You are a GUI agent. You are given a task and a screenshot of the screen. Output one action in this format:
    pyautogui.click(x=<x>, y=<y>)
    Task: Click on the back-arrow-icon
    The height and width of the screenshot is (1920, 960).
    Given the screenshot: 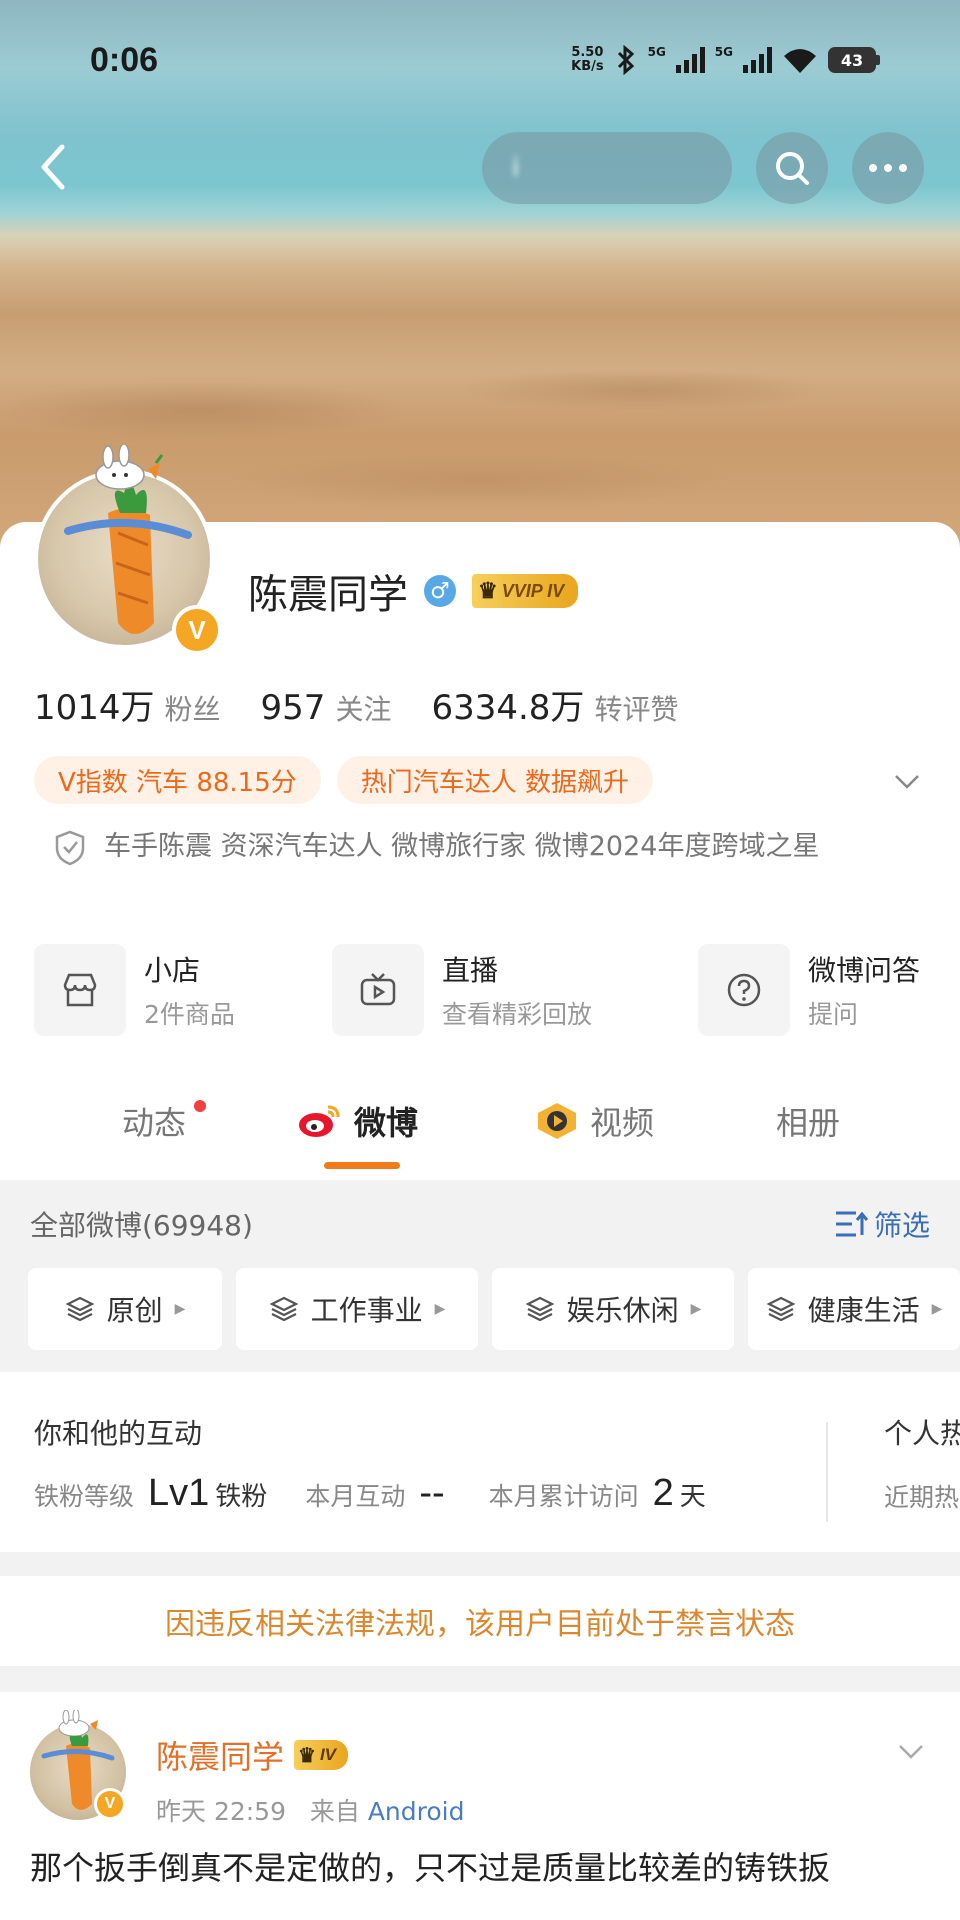 What is the action you would take?
    pyautogui.click(x=53, y=167)
    